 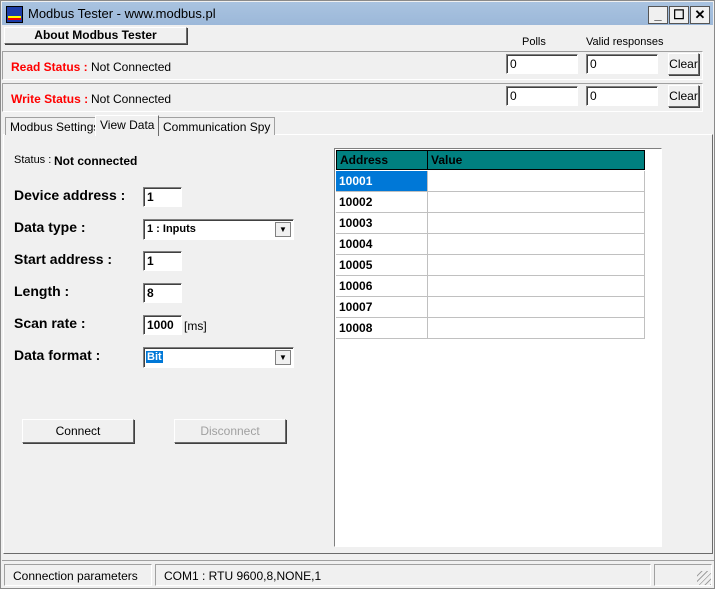 What do you see at coordinates (622, 64) in the screenshot?
I see `read-valid-field: 0` at bounding box center [622, 64].